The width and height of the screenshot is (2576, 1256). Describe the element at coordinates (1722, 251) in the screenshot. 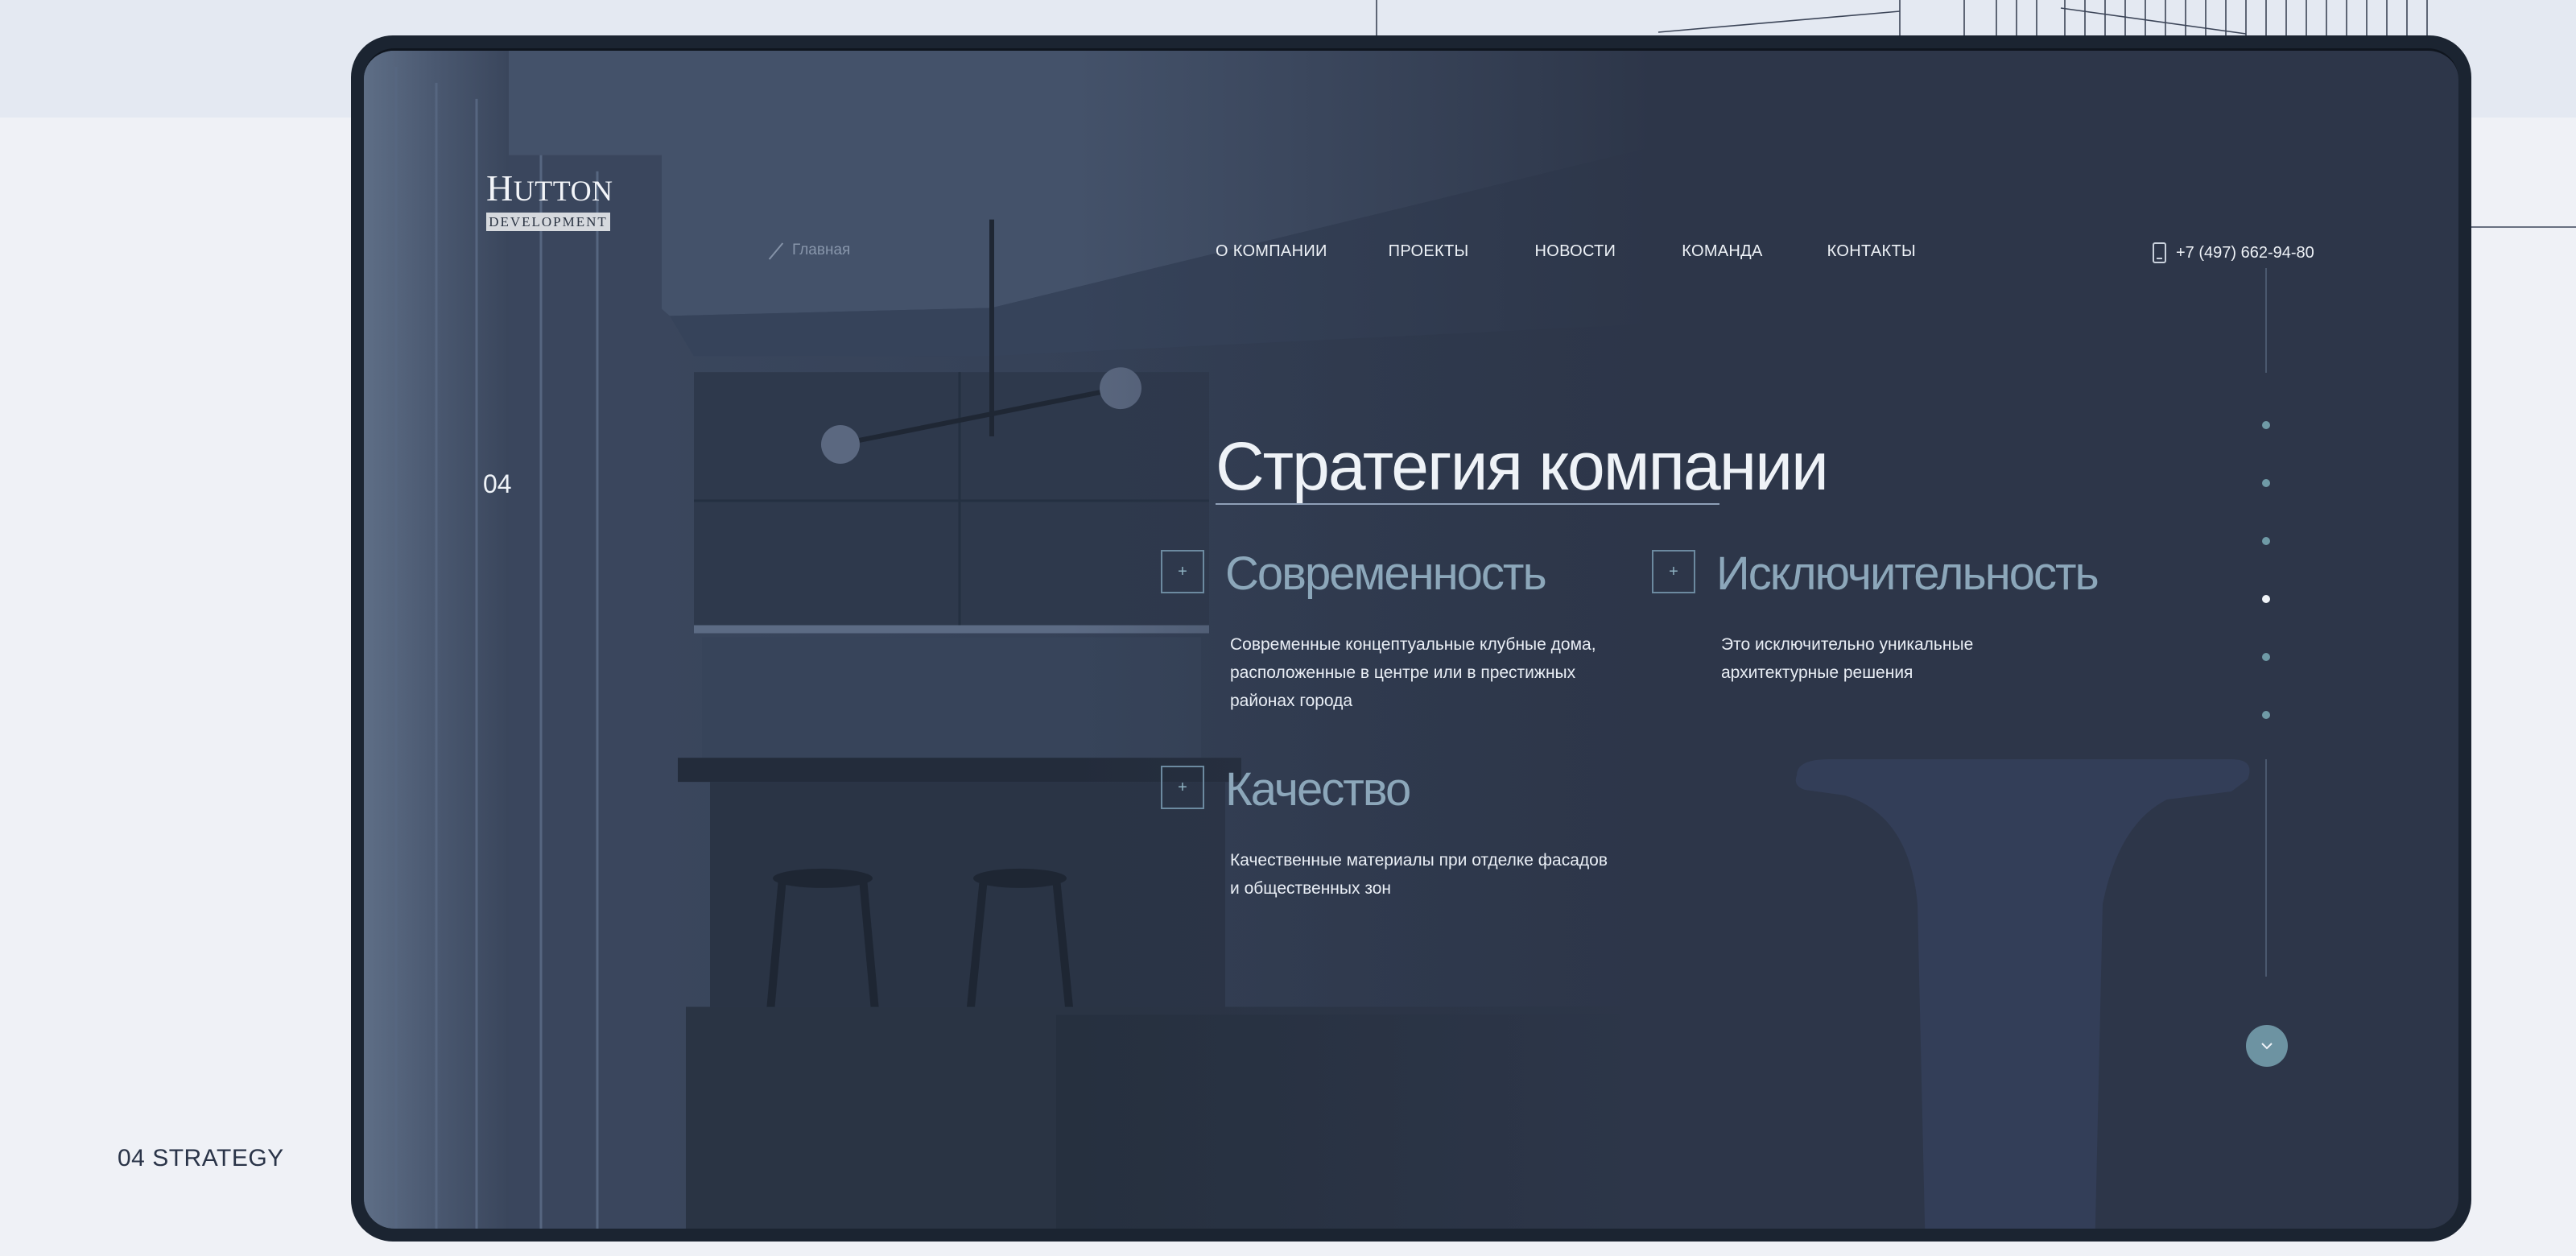

I see `nav-item-team: КОМАНДА` at that location.